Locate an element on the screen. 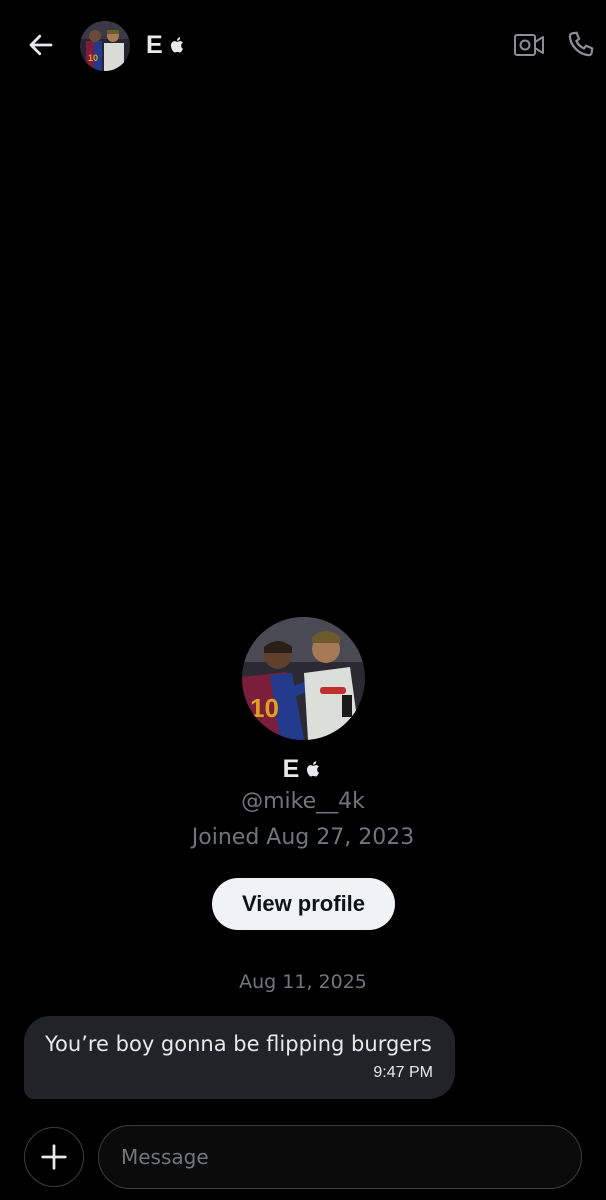 This screenshot has width=606, height=1200. message-timestamp: 9:47 PM is located at coordinates (403, 1072).